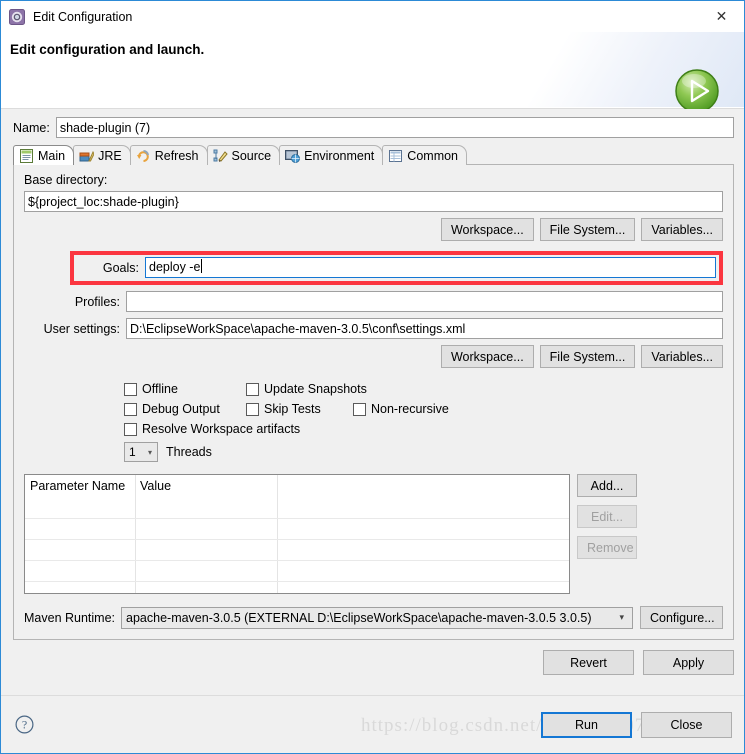  I want to click on tab-common: Common, so click(425, 155).